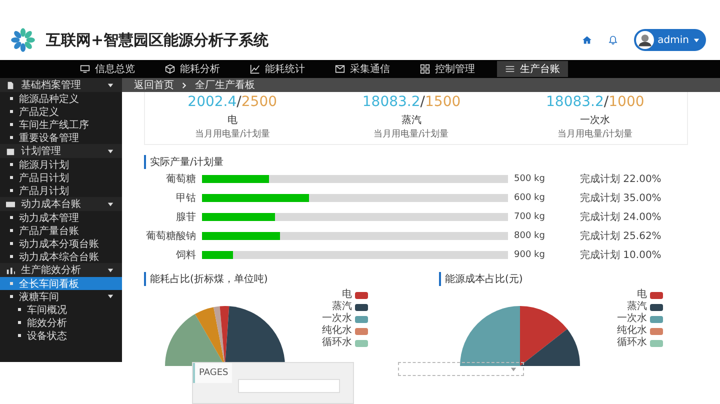 This screenshot has height=404, width=720. I want to click on energy-name: 一次水, so click(595, 120).